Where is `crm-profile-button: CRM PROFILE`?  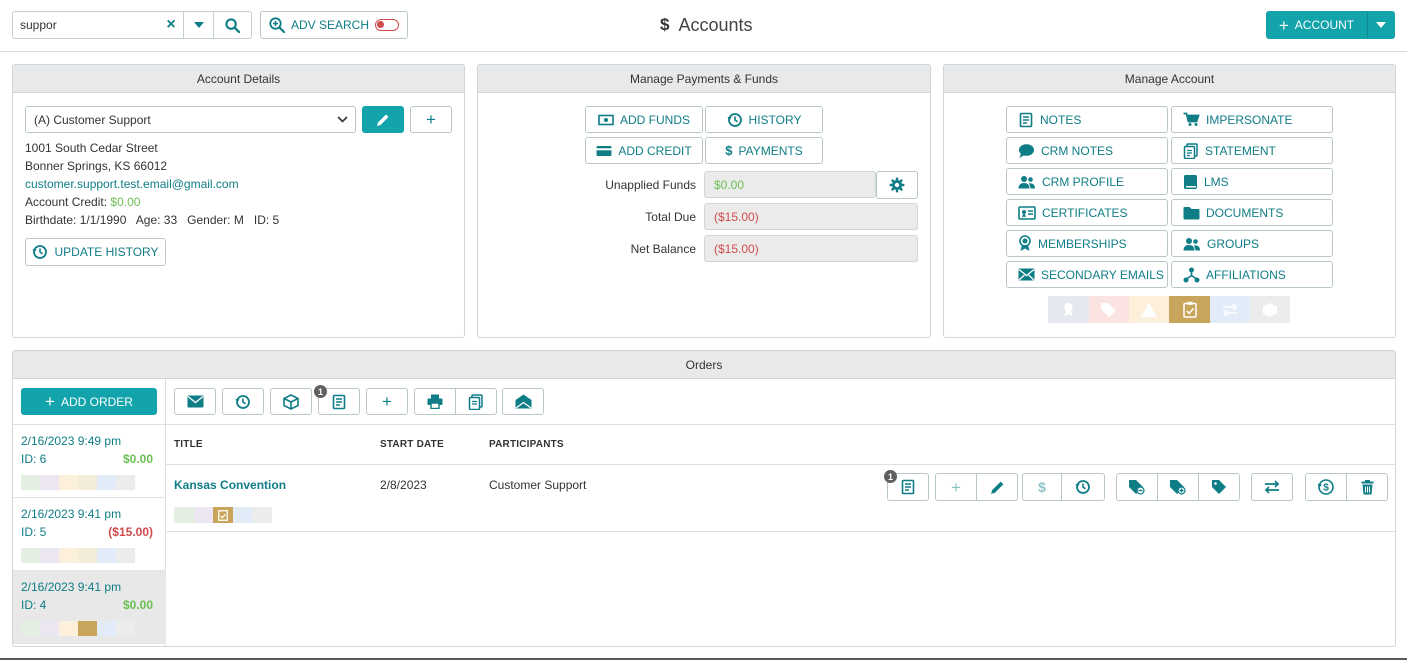
crm-profile-button: CRM PROFILE is located at coordinates (1087, 181).